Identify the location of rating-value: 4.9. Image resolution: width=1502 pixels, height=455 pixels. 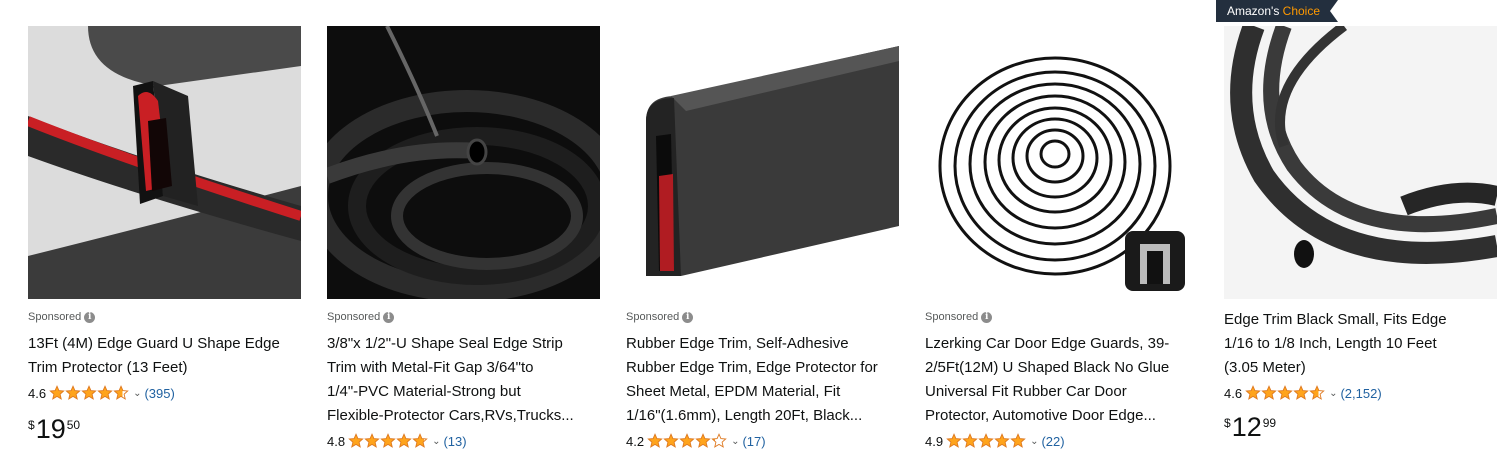
(934, 441).